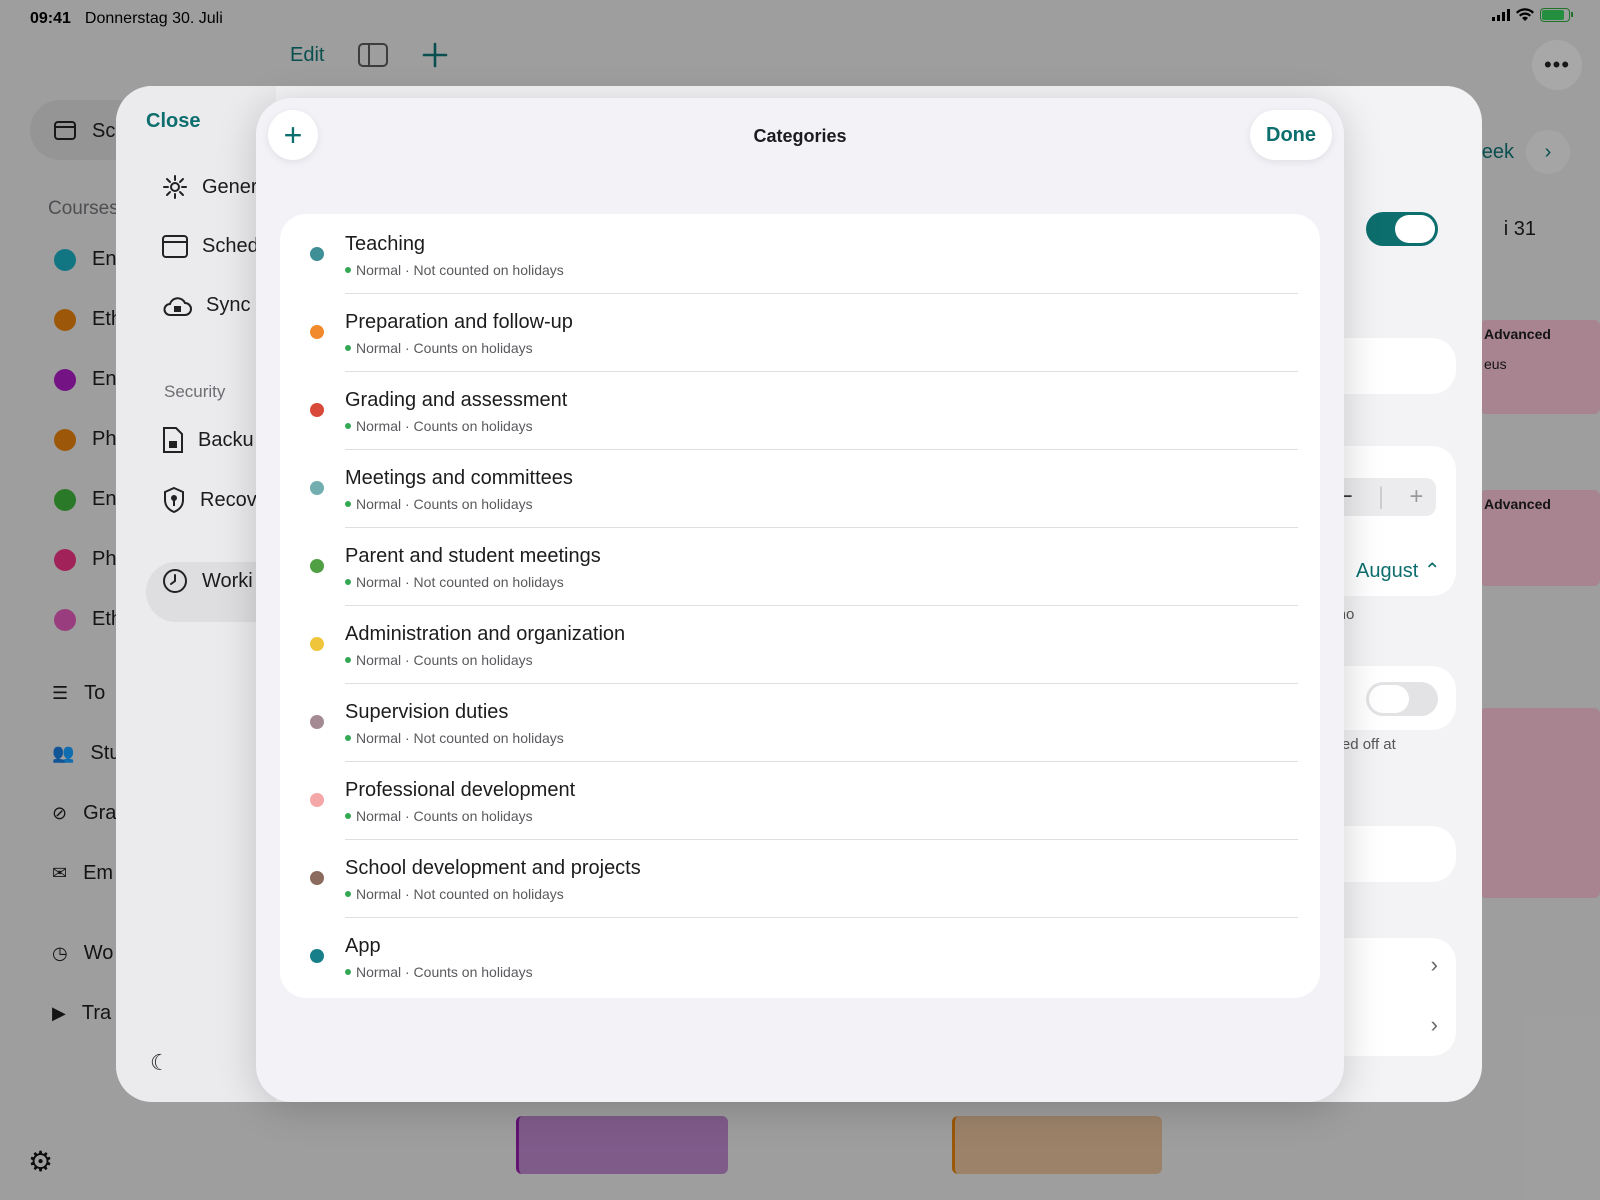 The image size is (1600, 1200). Describe the element at coordinates (1387, 571) in the screenshot. I see `month-value: August` at that location.